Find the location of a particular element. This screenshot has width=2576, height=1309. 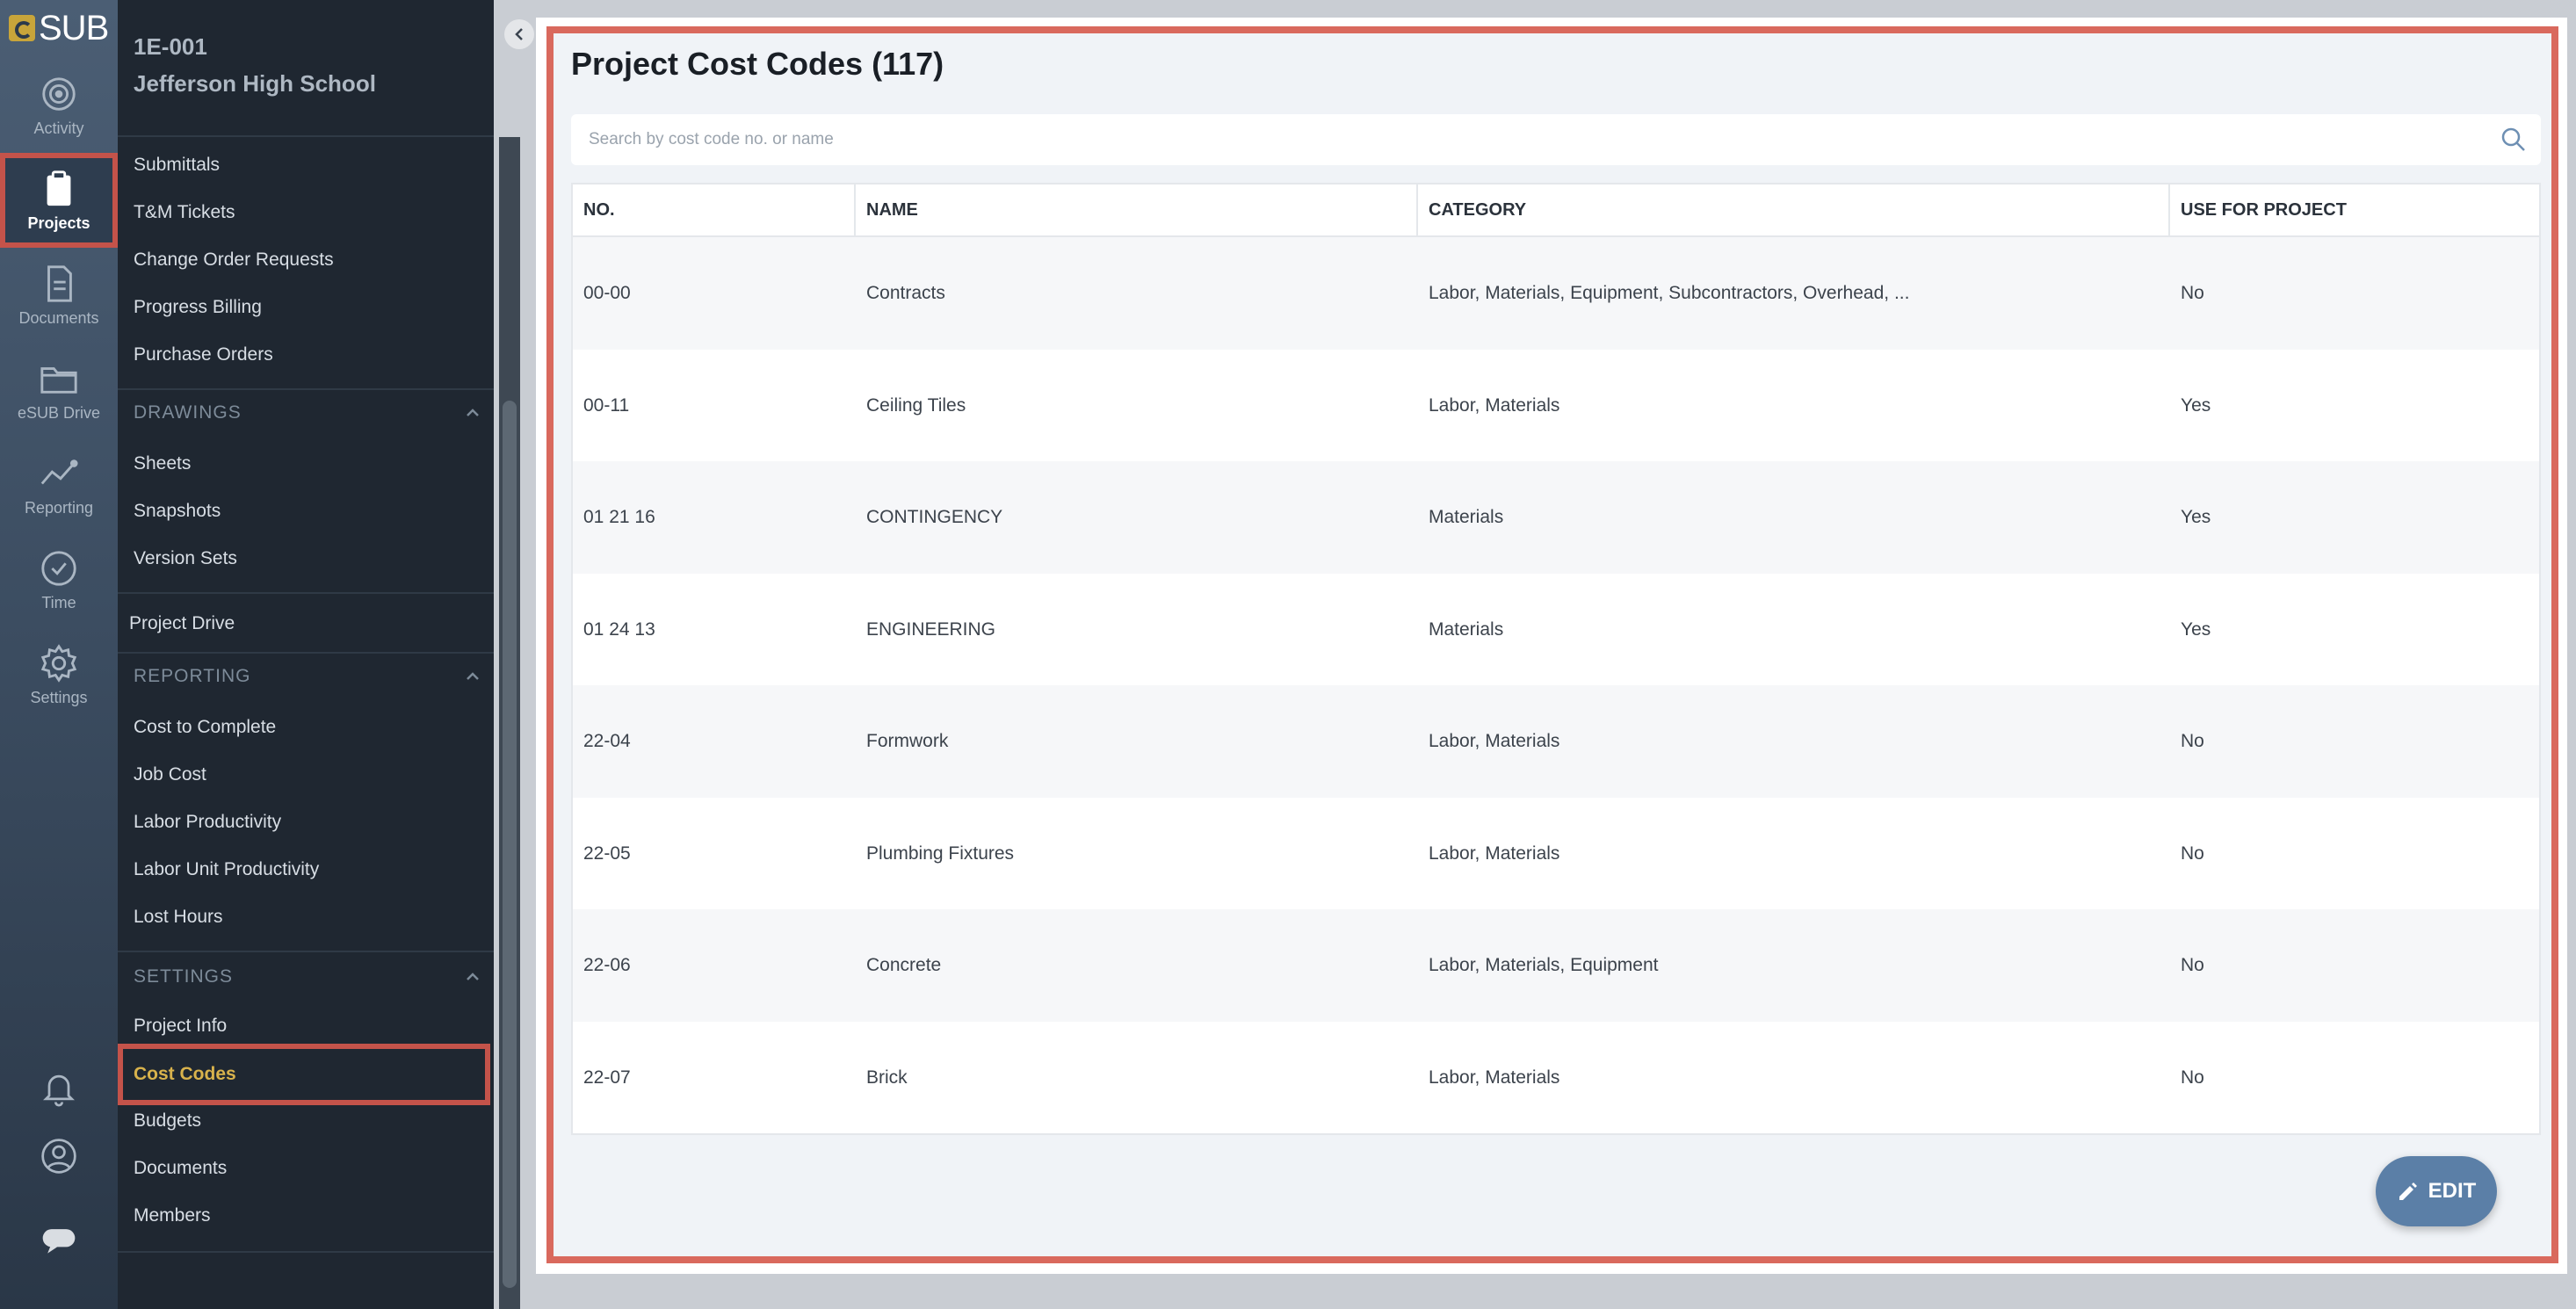

profile-button is located at coordinates (59, 1156).